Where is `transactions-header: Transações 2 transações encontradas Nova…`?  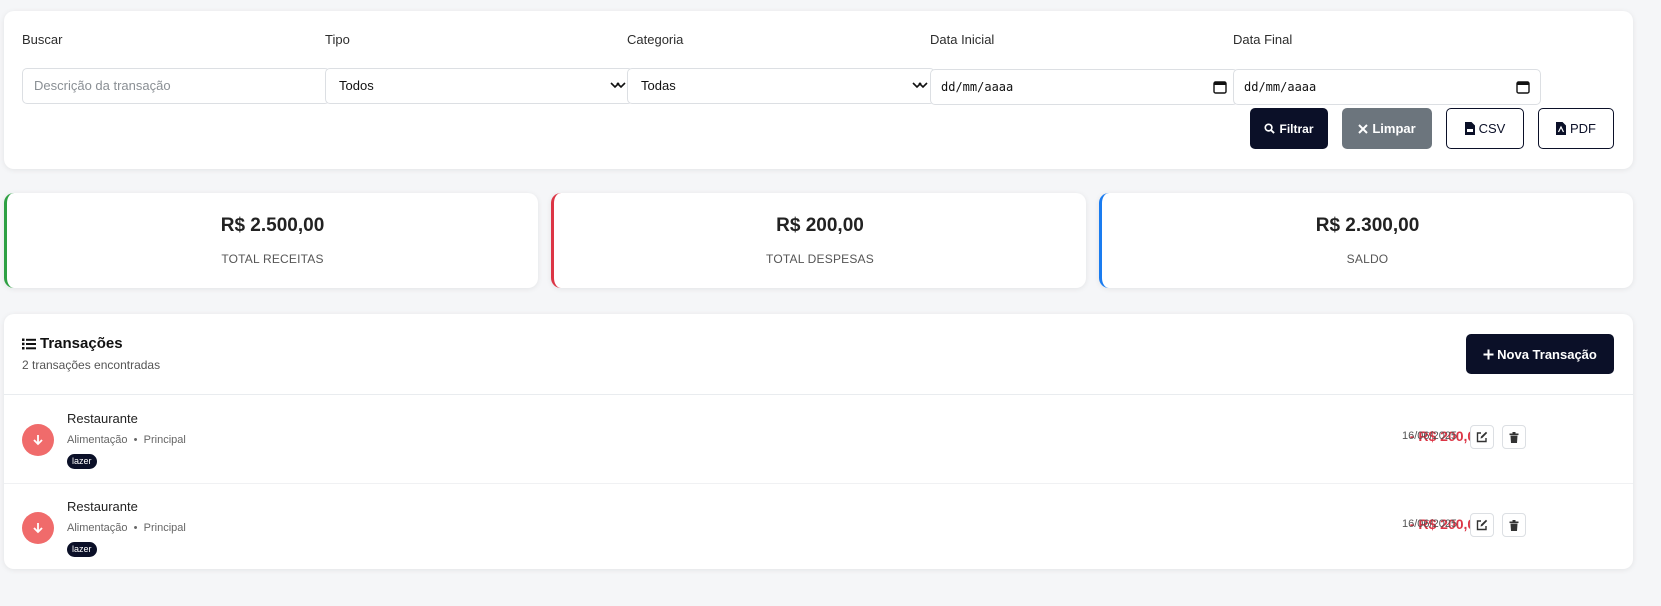 transactions-header: Transações 2 transações encontradas Nova… is located at coordinates (818, 354).